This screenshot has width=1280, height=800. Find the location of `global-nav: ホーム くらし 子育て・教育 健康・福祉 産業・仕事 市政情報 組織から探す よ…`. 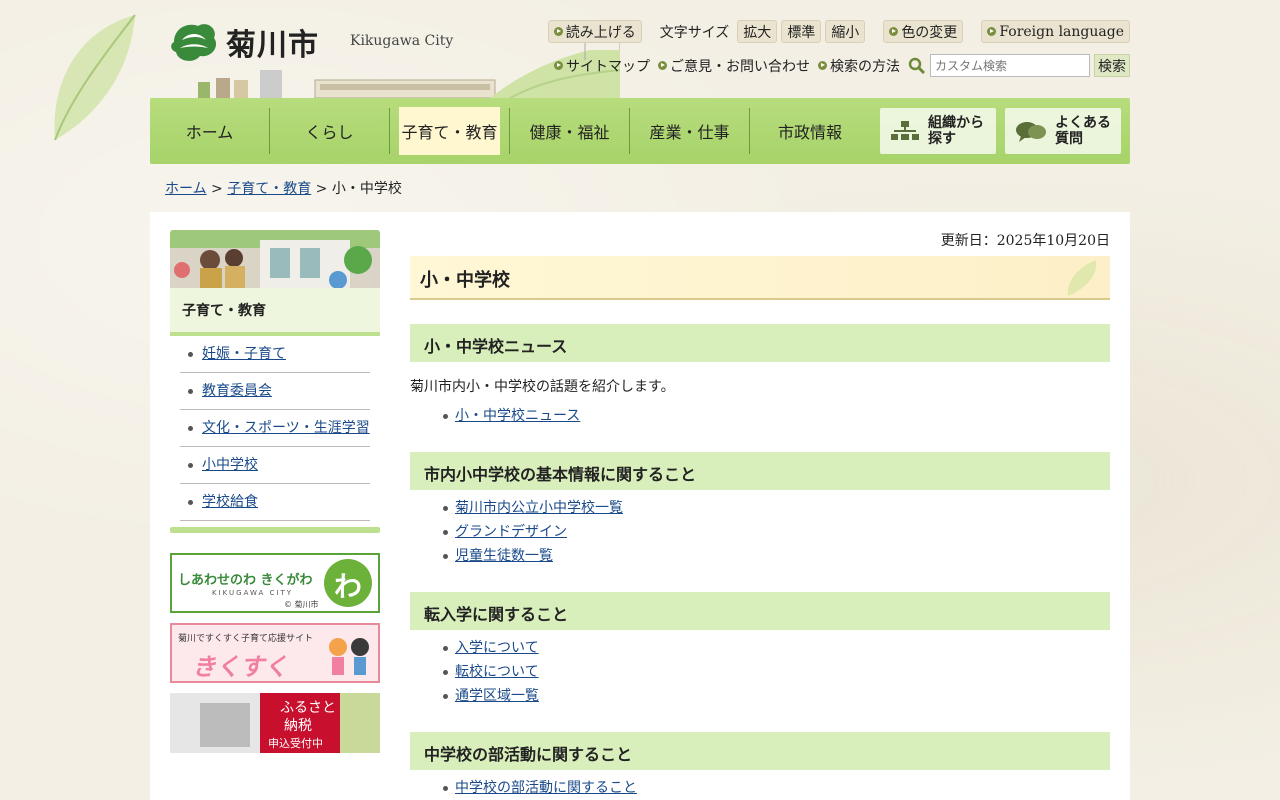

global-nav: ホーム くらし 子育て・教育 健康・福祉 産業・仕事 市政情報 組織から探す よ… is located at coordinates (640, 131).